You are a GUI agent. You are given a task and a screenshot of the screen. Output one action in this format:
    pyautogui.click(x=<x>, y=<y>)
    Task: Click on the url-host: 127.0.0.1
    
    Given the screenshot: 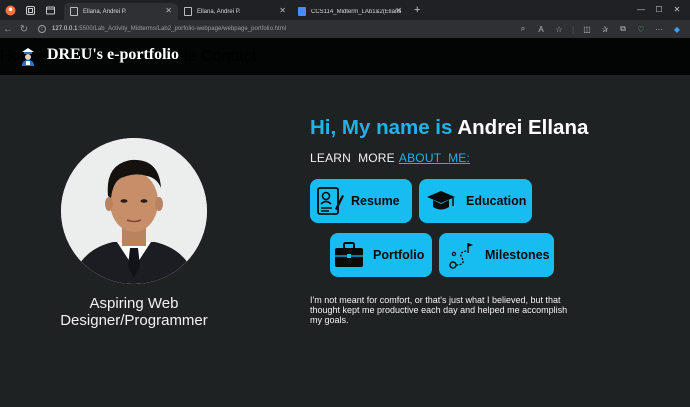 What is the action you would take?
    pyautogui.click(x=65, y=29)
    